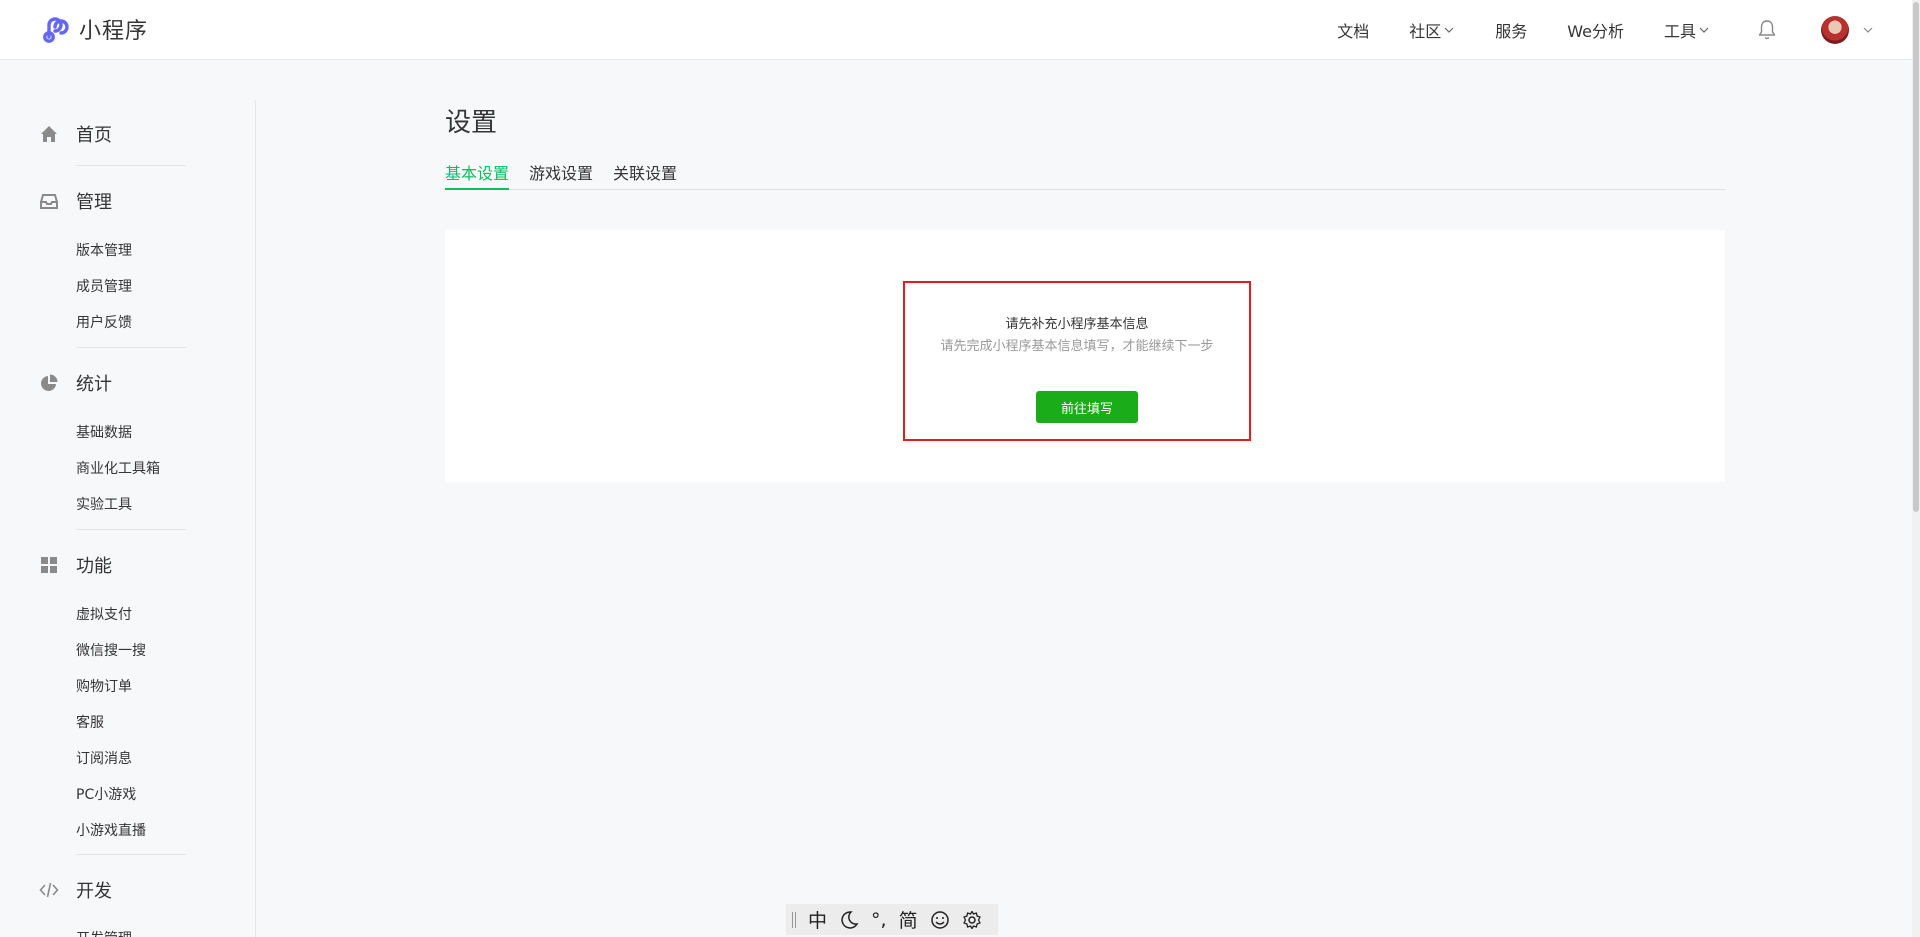 The height and width of the screenshot is (937, 1920). What do you see at coordinates (104, 504) in the screenshot?
I see `sidebar-item-experiment-tools: 实验工具` at bounding box center [104, 504].